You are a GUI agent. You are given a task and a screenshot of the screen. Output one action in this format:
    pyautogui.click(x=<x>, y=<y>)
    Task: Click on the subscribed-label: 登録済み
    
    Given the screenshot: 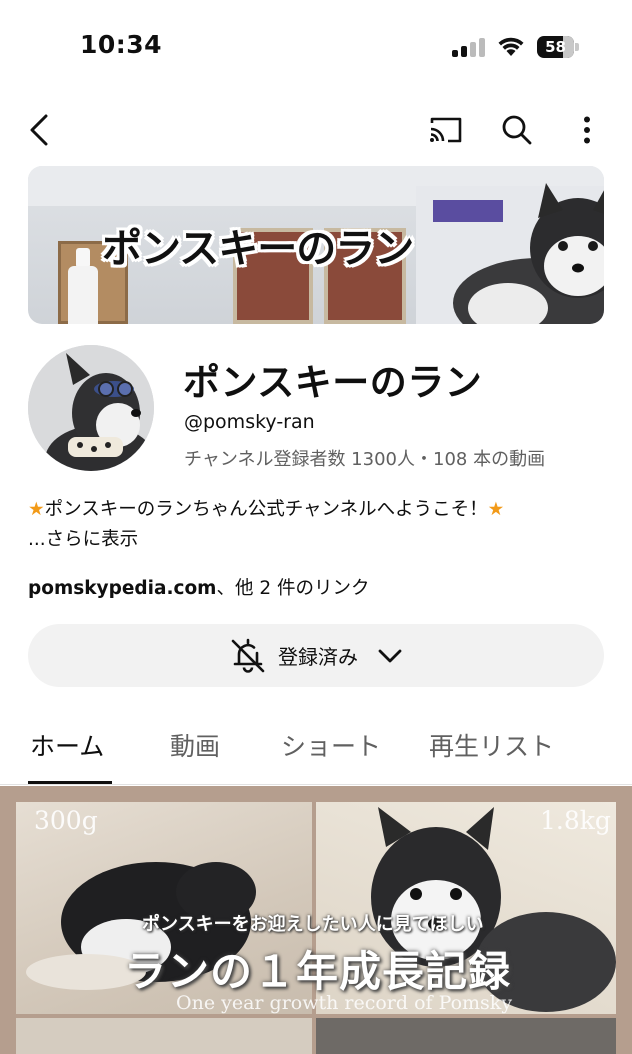 What is the action you would take?
    pyautogui.click(x=318, y=657)
    